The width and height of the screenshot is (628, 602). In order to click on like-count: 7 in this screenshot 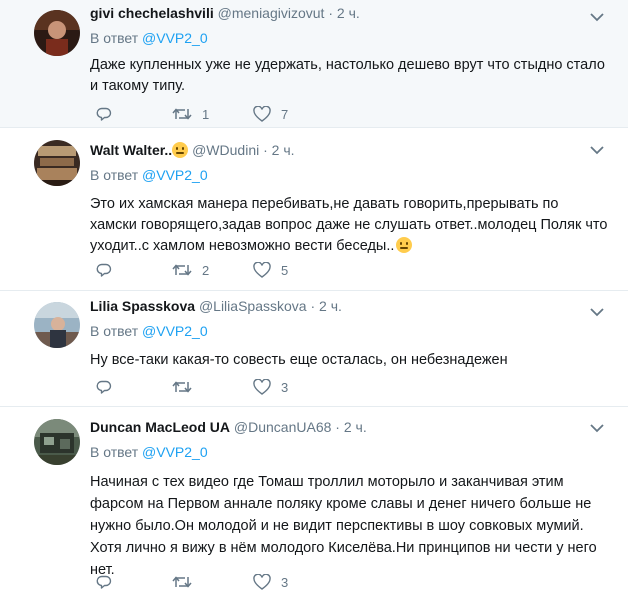, I will do `click(285, 114)`.